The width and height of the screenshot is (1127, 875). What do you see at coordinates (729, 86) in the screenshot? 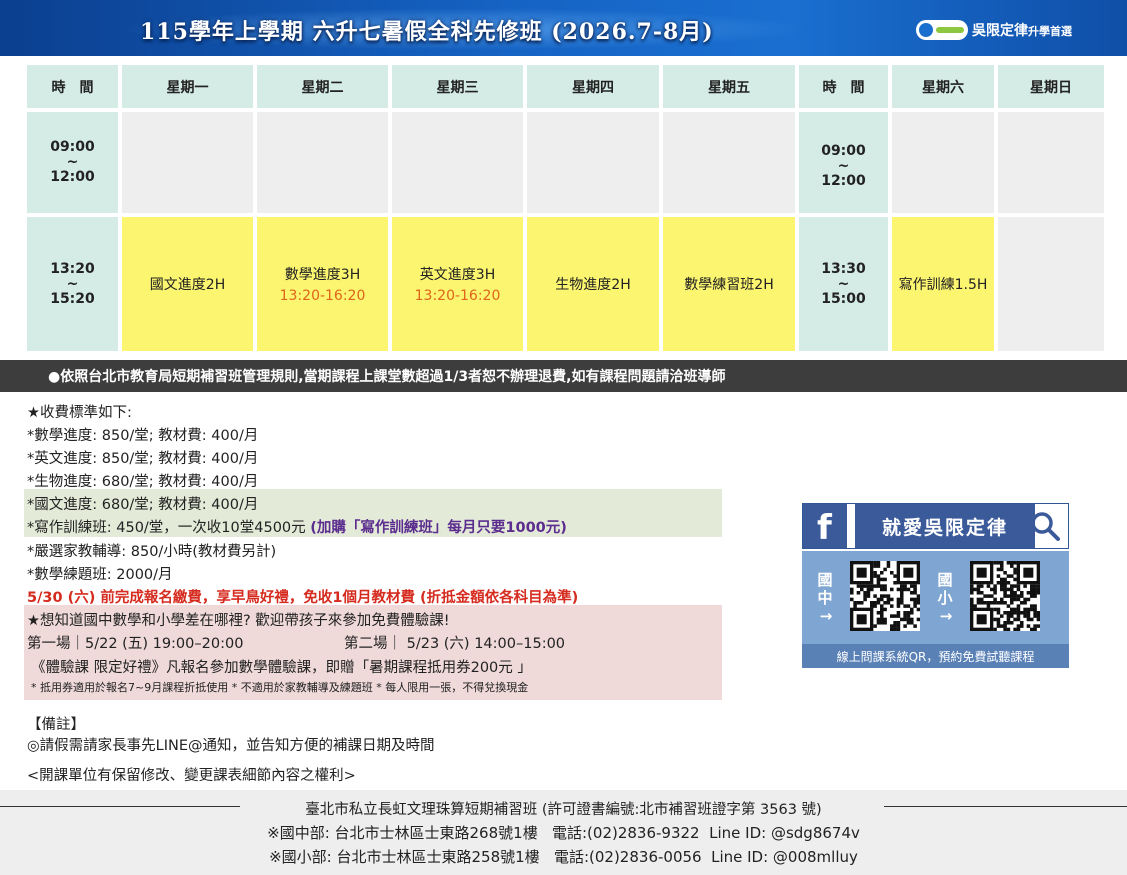
I see `header-friday: 星期五` at bounding box center [729, 86].